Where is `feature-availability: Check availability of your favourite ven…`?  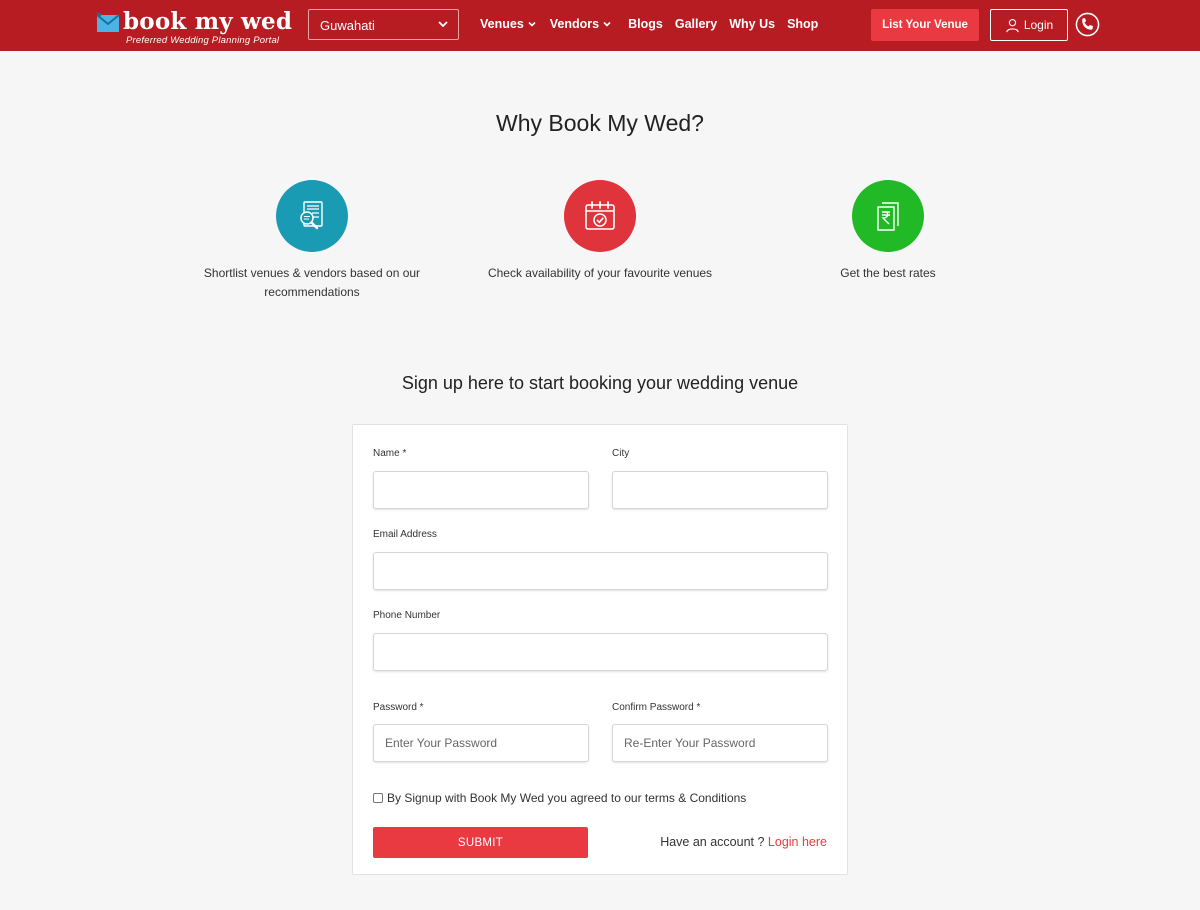
feature-availability: Check availability of your favourite ven… is located at coordinates (600, 231).